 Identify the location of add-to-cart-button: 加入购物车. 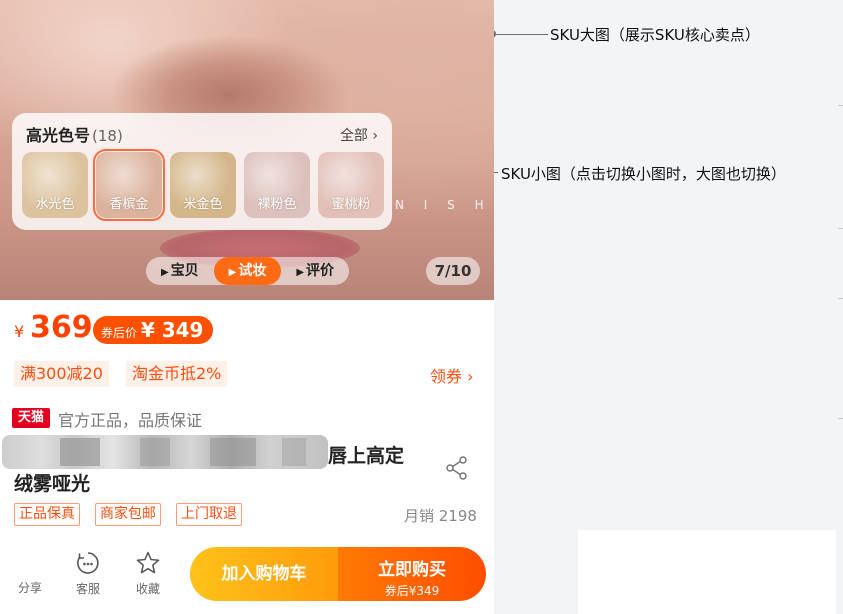
(264, 574).